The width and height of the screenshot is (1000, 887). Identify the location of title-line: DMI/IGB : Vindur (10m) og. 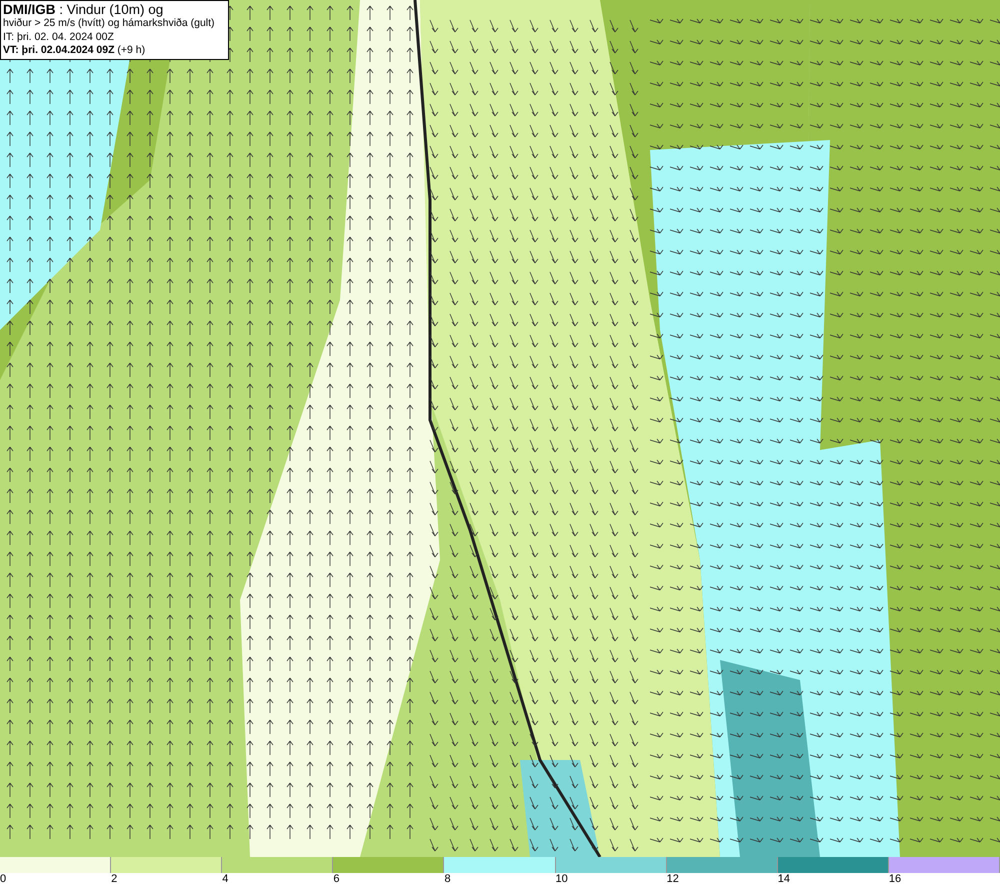
(83, 9).